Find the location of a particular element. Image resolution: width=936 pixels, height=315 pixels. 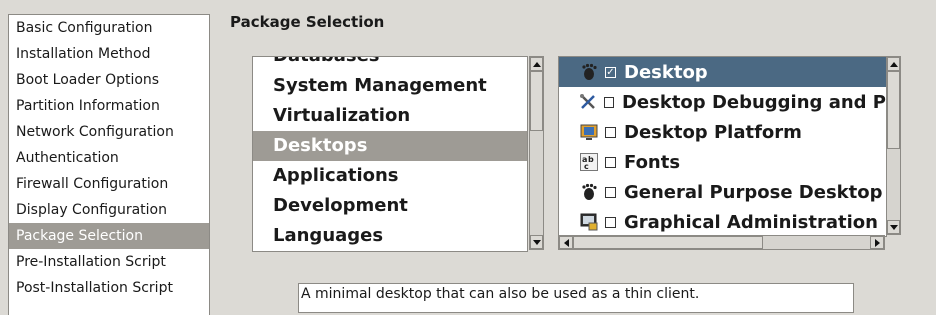

package-label: Desktop Platform is located at coordinates (713, 132).